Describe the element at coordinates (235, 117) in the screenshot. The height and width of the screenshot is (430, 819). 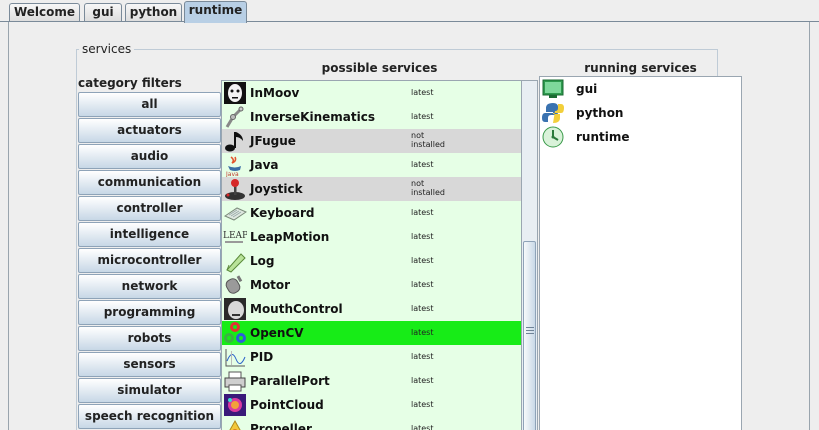
I see `robot-arm-icon` at that location.